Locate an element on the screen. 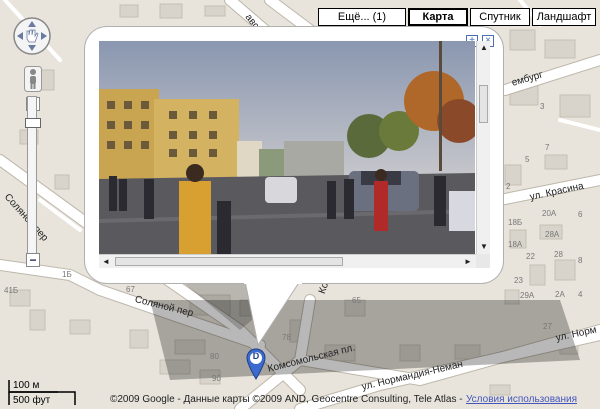  zoom-slider-handle is located at coordinates (33, 123).